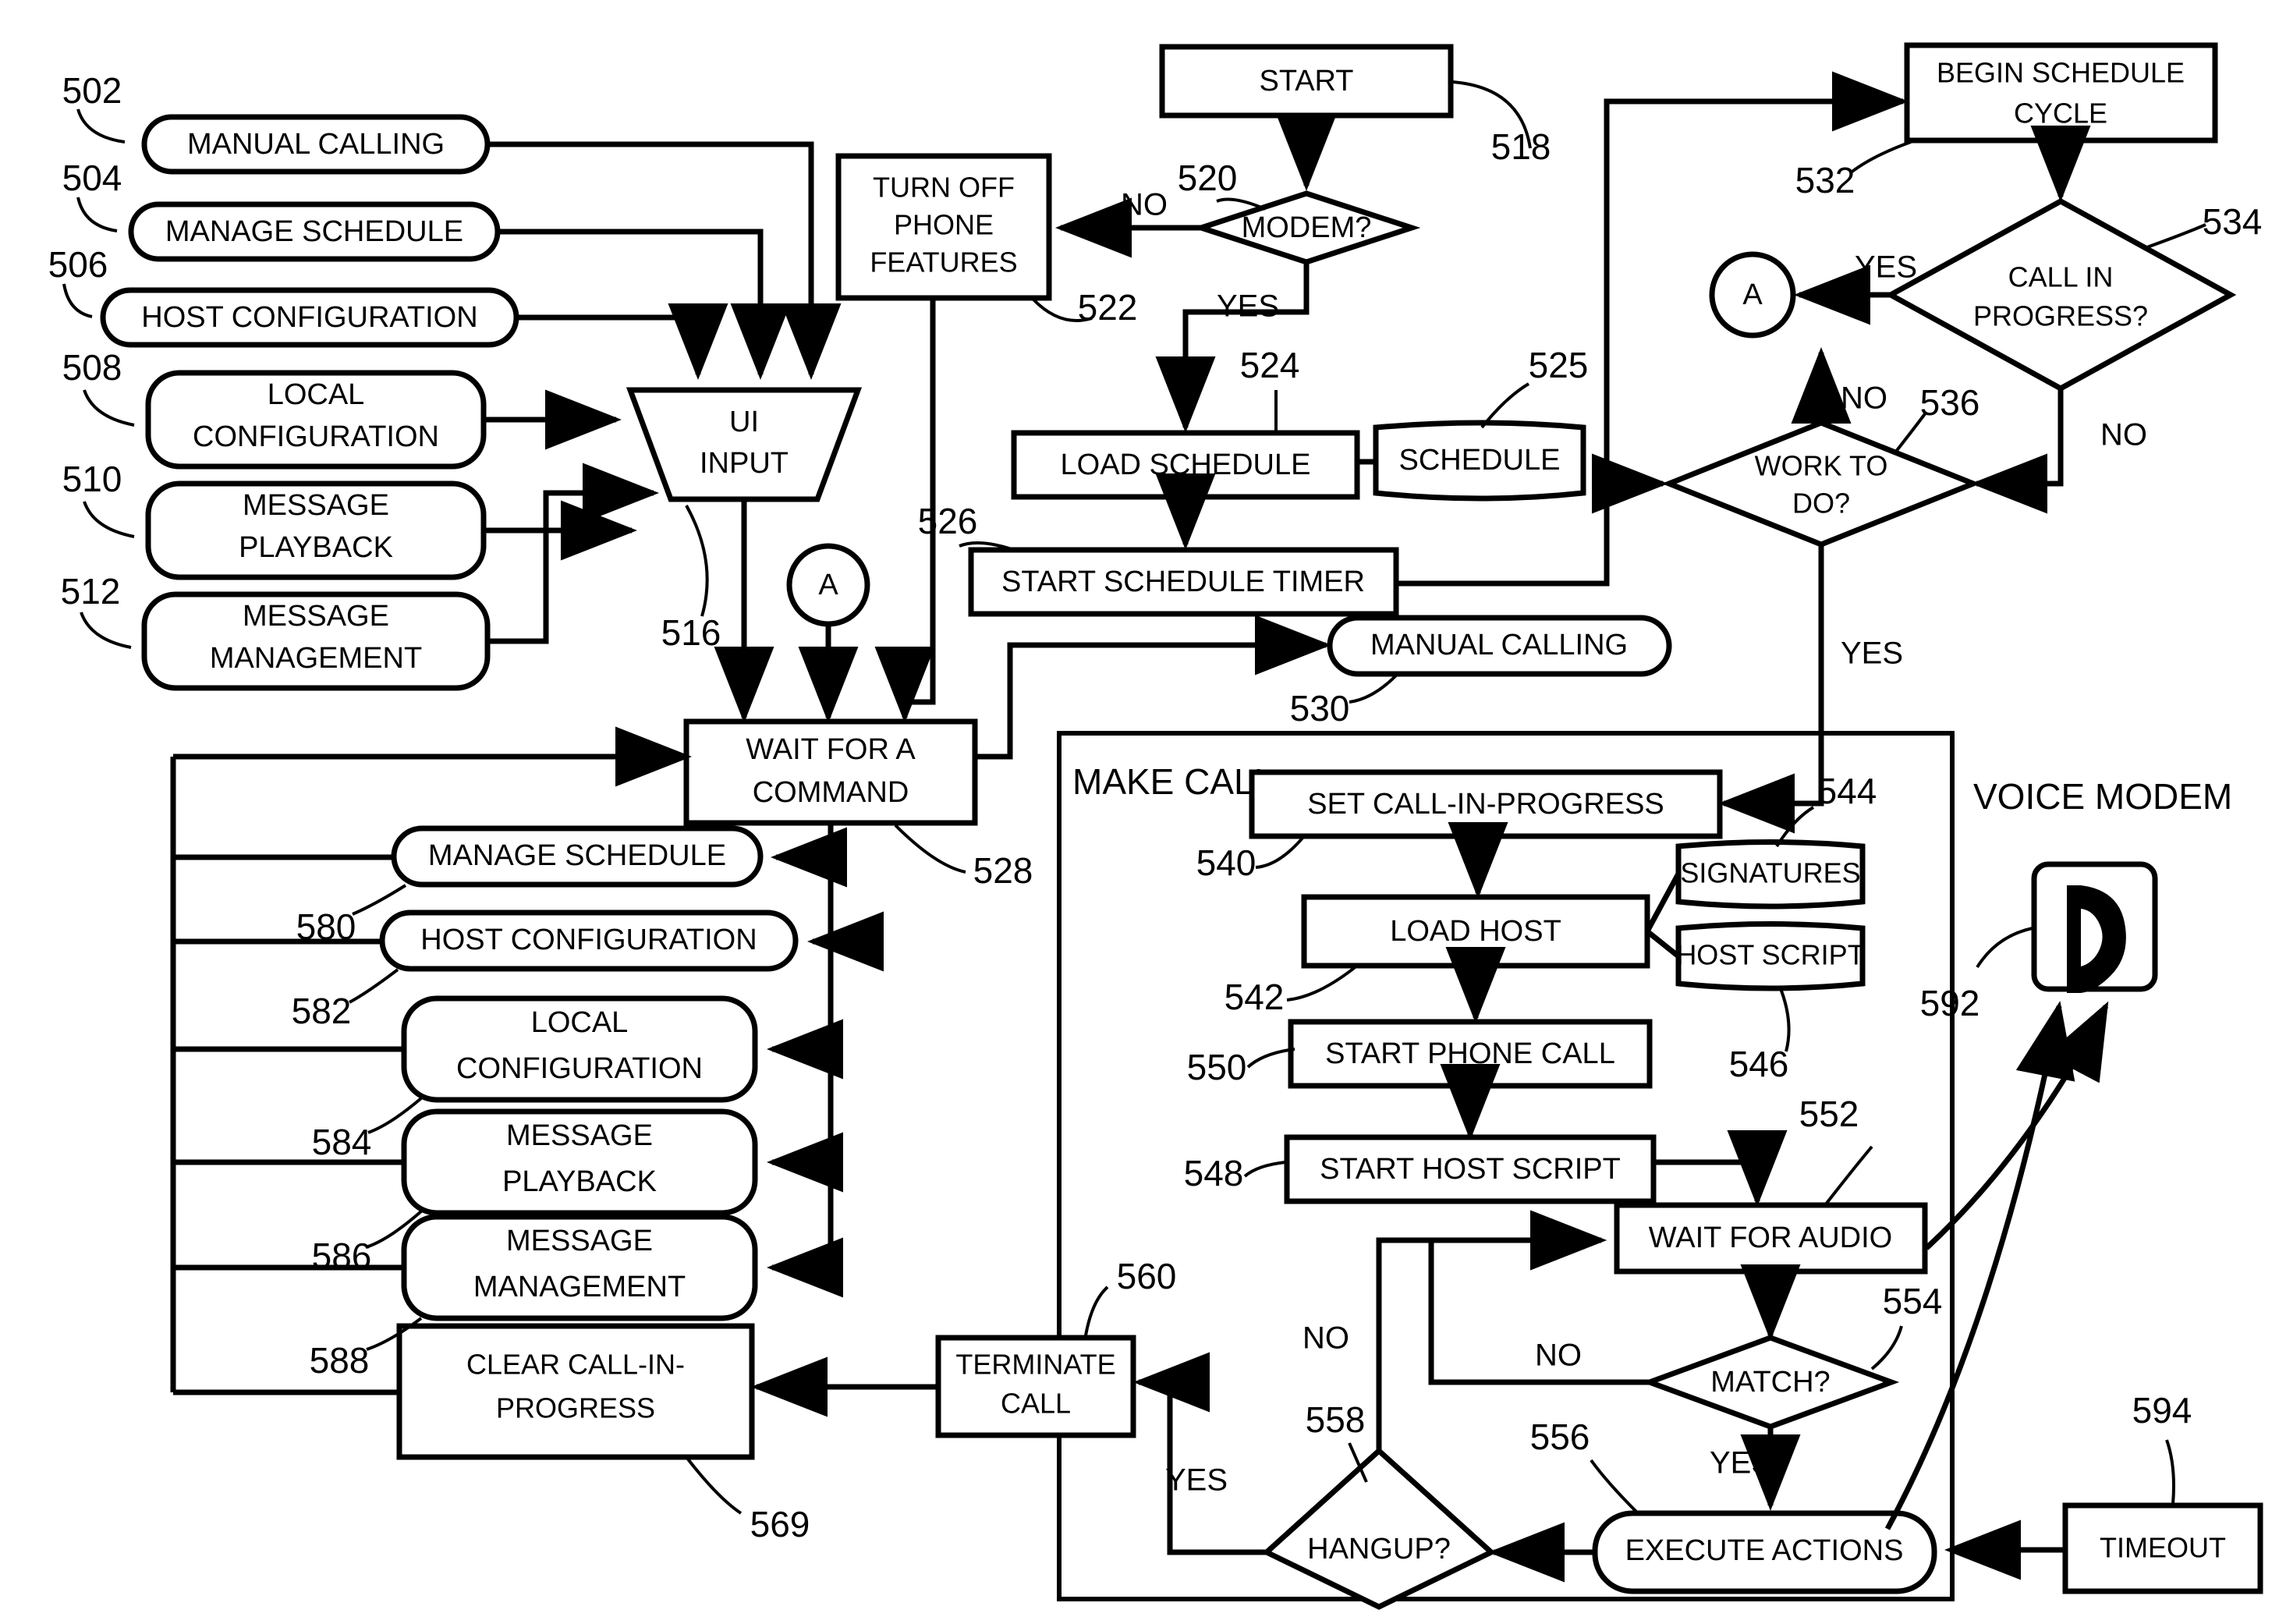 Image resolution: width=2279 pixels, height=1624 pixels. Describe the element at coordinates (1950, 1003) in the screenshot. I see `ref-numeral: 592` at that location.